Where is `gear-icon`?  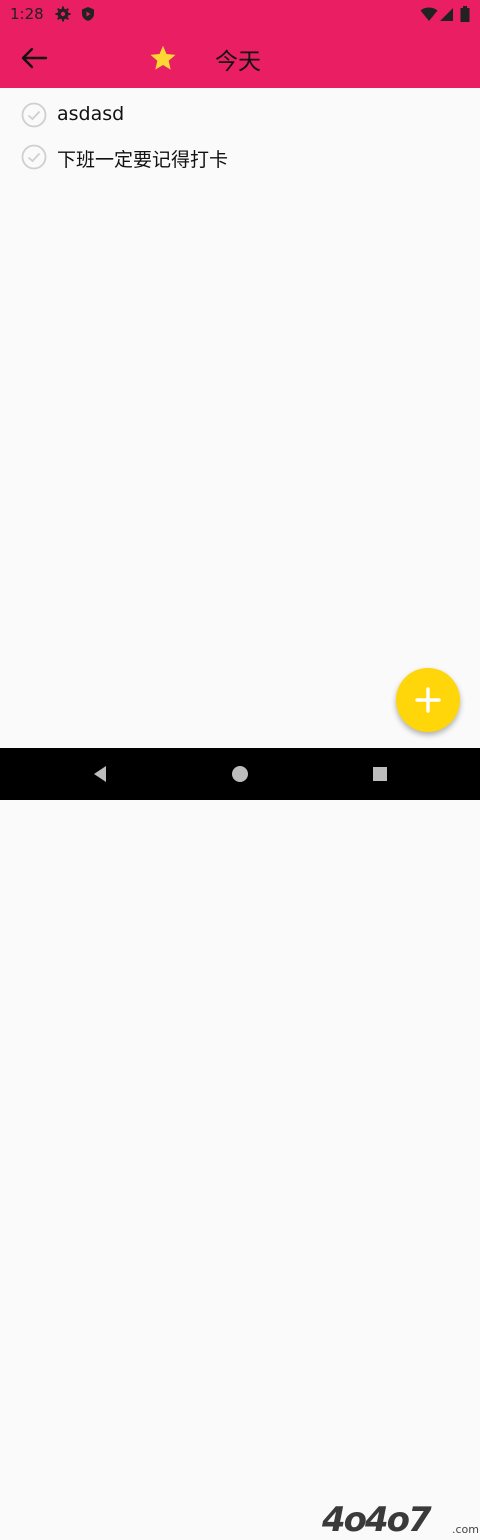
gear-icon is located at coordinates (63, 14).